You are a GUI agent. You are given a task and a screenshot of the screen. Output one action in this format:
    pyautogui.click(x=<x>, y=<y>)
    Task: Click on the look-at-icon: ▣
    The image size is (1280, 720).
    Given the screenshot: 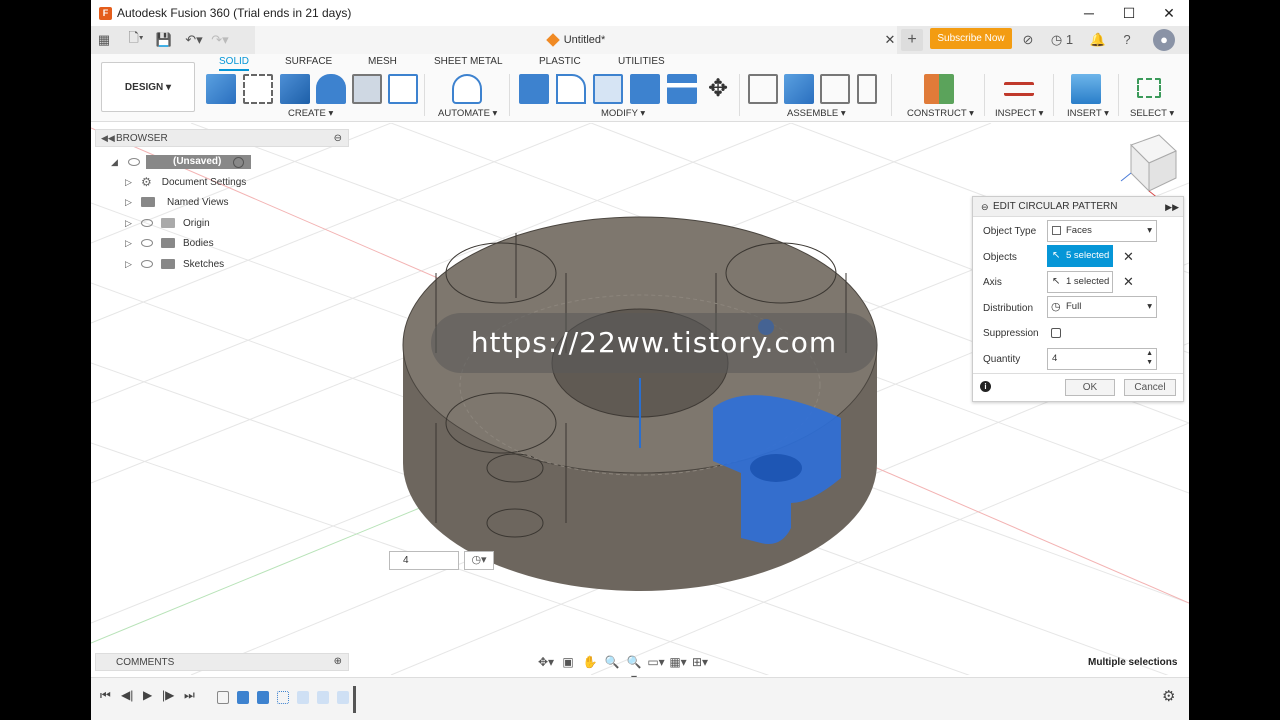 What is the action you would take?
    pyautogui.click(x=568, y=662)
    